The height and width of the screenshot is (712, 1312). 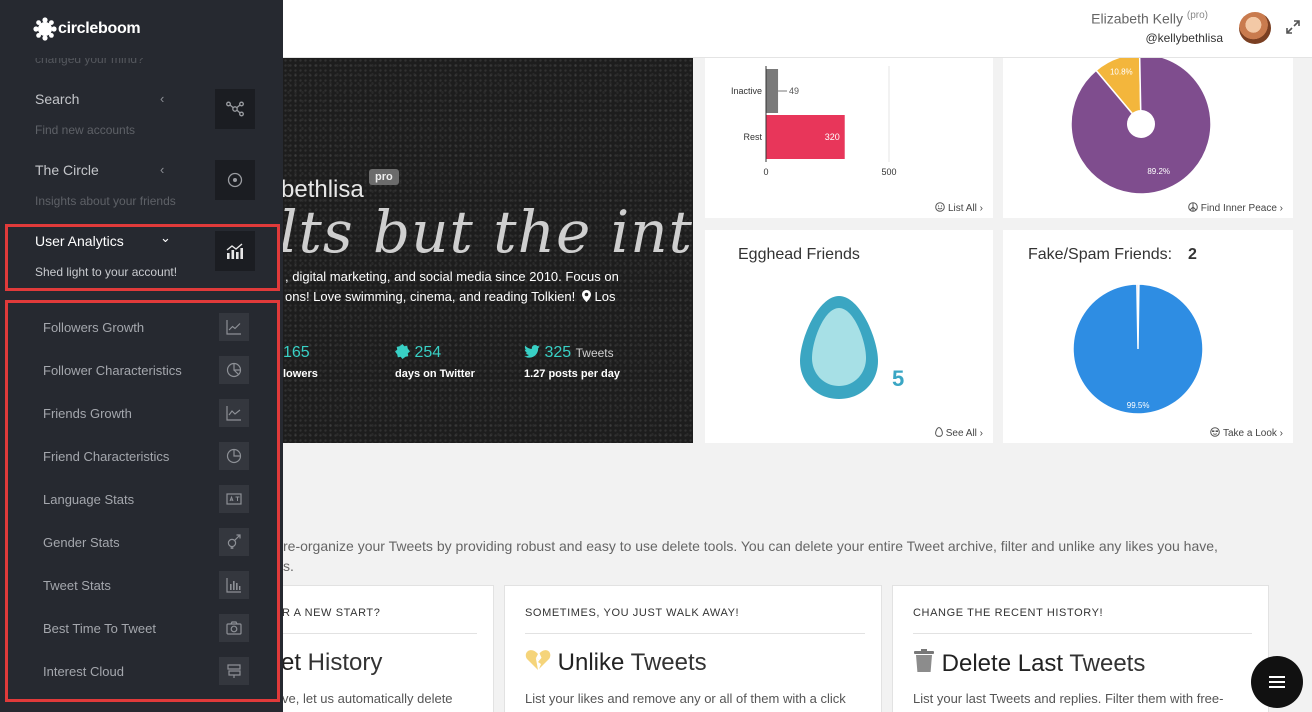 What do you see at coordinates (67, 170) in the screenshot?
I see `menu-circle-title: The Circle` at bounding box center [67, 170].